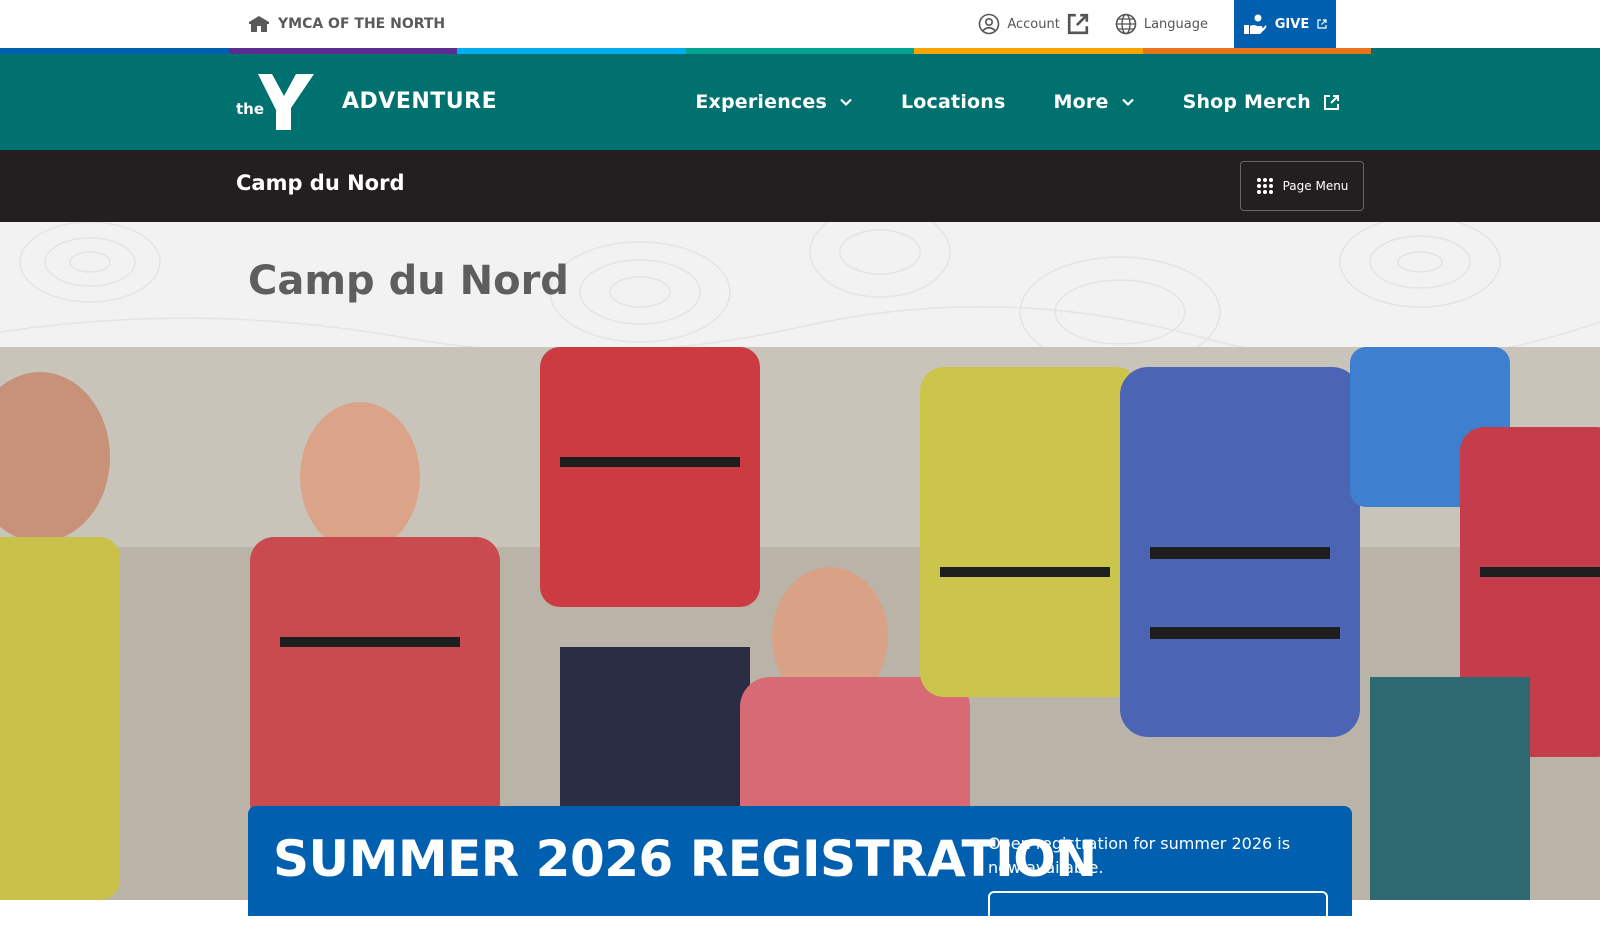 Image resolution: width=1600 pixels, height=931 pixels. What do you see at coordinates (1315, 186) in the screenshot?
I see `page-menu-label: Page Menu` at bounding box center [1315, 186].